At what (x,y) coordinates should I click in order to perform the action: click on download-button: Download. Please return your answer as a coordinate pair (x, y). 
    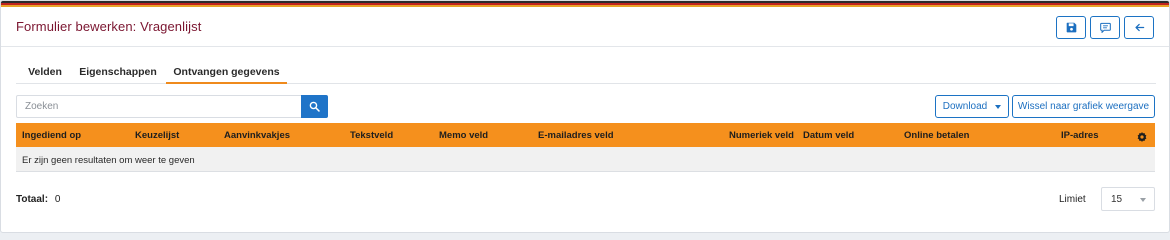
    Looking at the image, I should click on (972, 106).